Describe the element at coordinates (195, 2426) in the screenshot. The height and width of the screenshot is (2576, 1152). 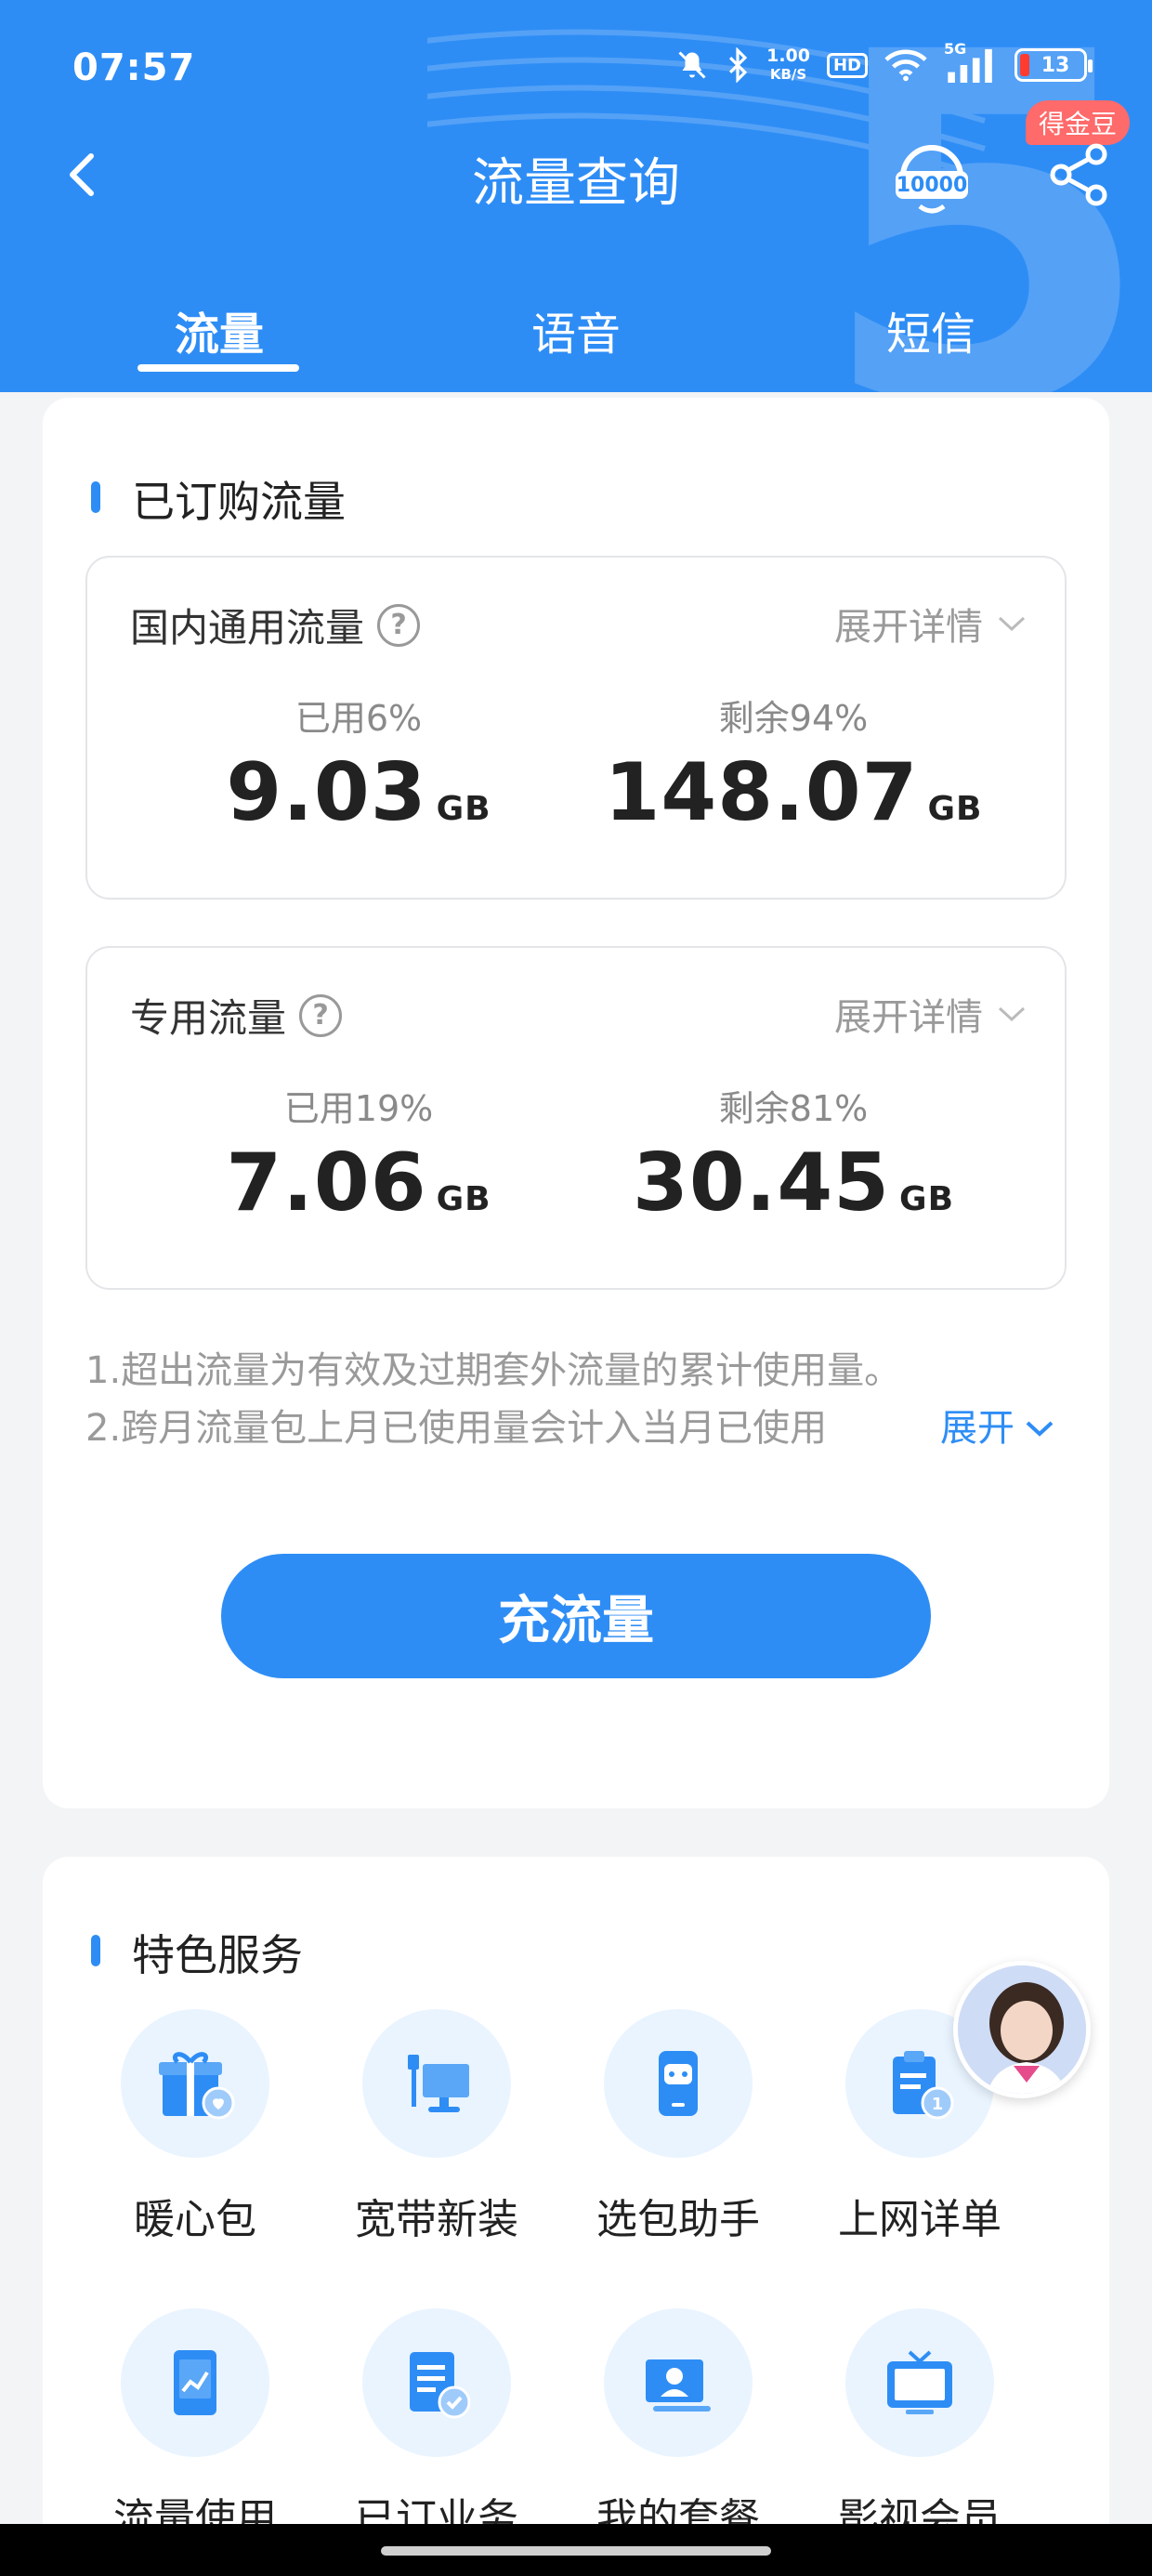
I see `service-item-data-usage: 流量使用` at that location.